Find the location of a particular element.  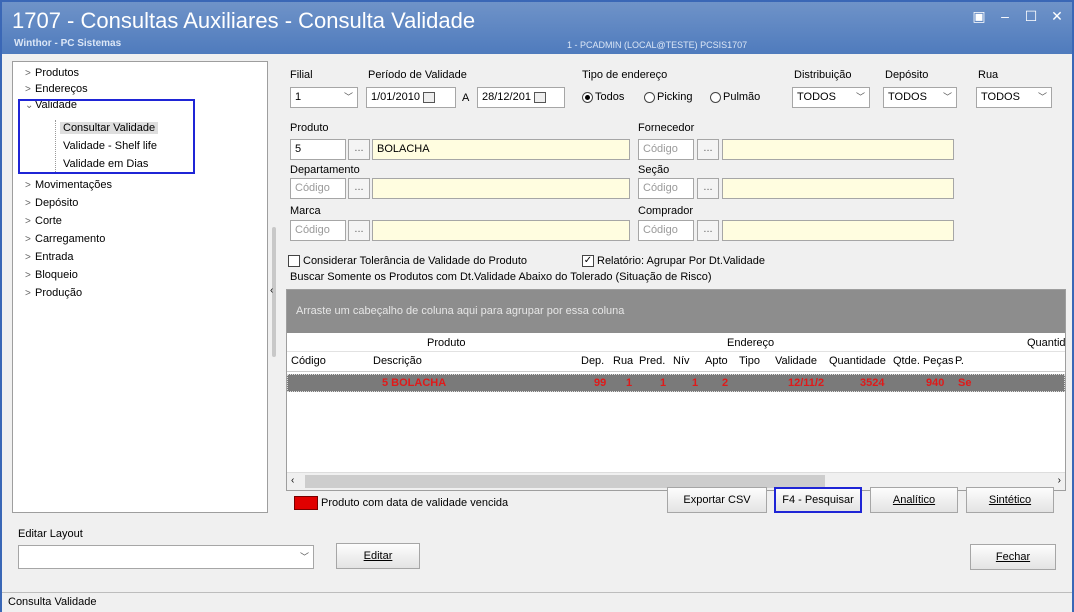

col-qtde-pecas: Qtde. Peças is located at coordinates (923, 361).